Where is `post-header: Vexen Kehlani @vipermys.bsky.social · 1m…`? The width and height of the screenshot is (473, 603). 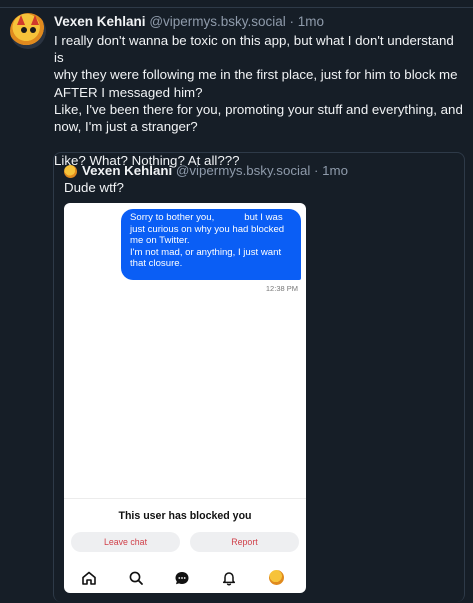
post-header: Vexen Kehlani @vipermys.bsky.social · 1m… is located at coordinates (189, 22).